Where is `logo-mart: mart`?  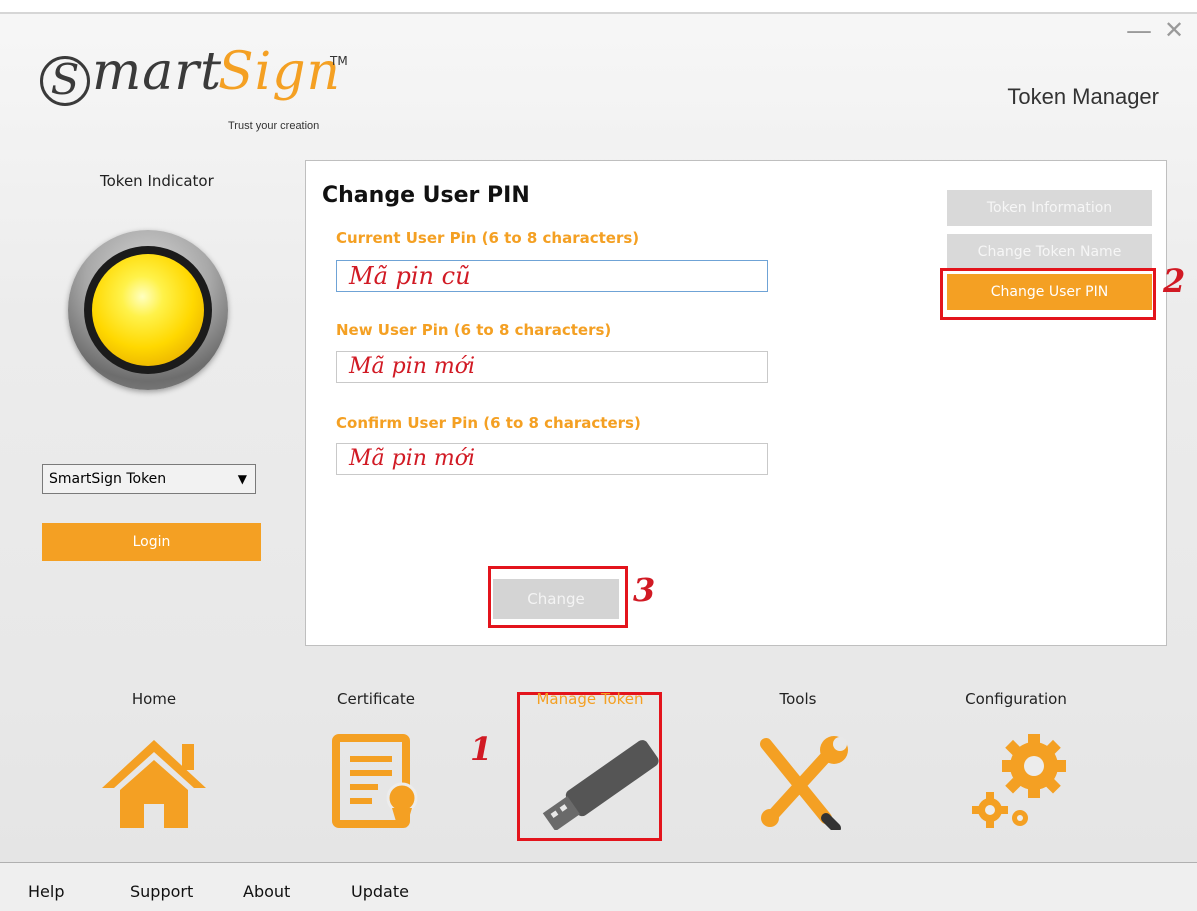
logo-mart: mart is located at coordinates (157, 72).